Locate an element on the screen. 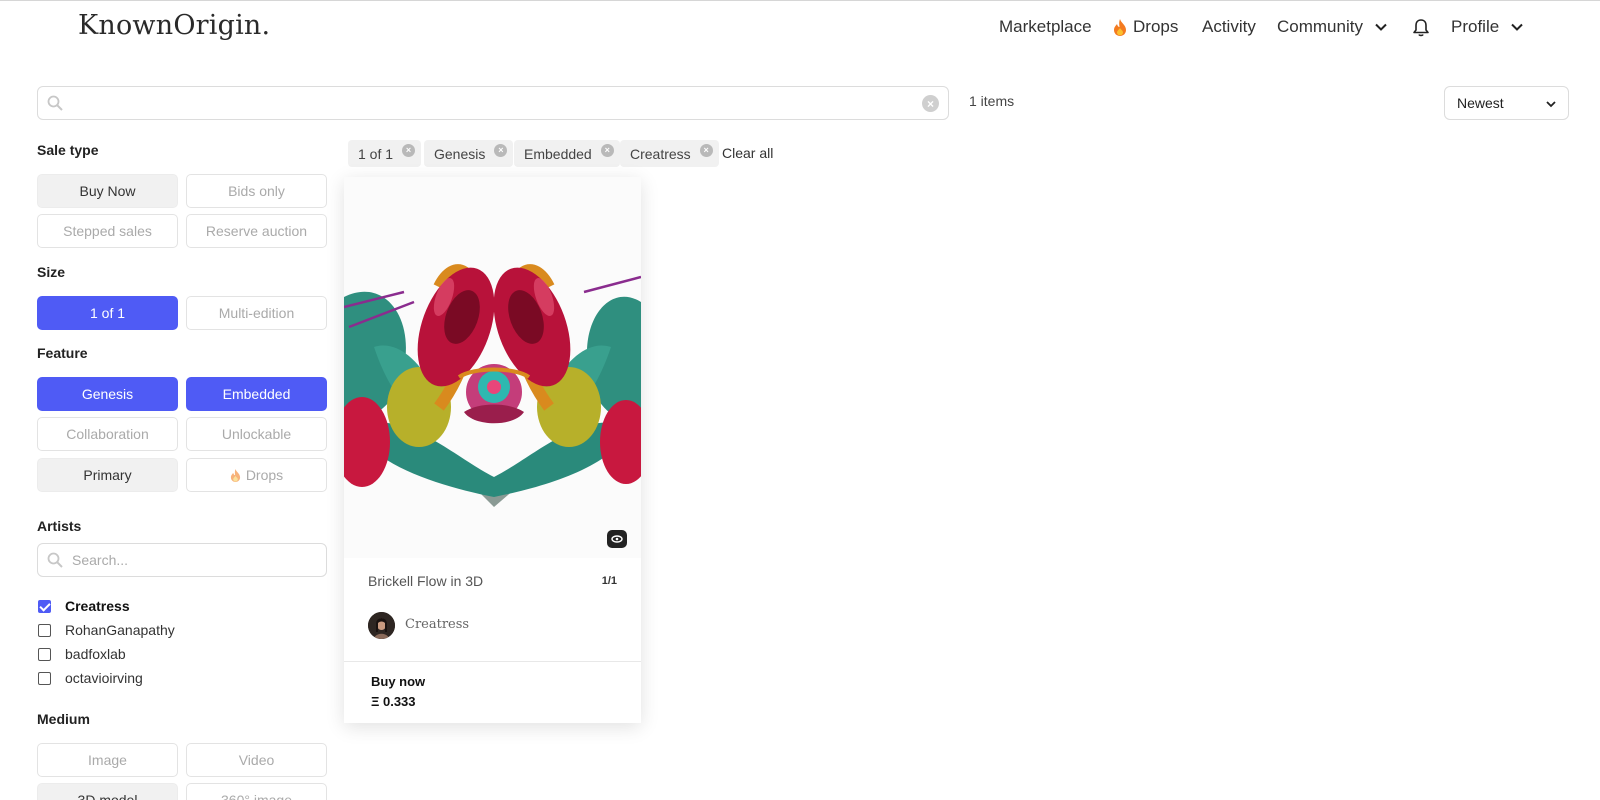  clear-all-button: Clear all is located at coordinates (747, 153).